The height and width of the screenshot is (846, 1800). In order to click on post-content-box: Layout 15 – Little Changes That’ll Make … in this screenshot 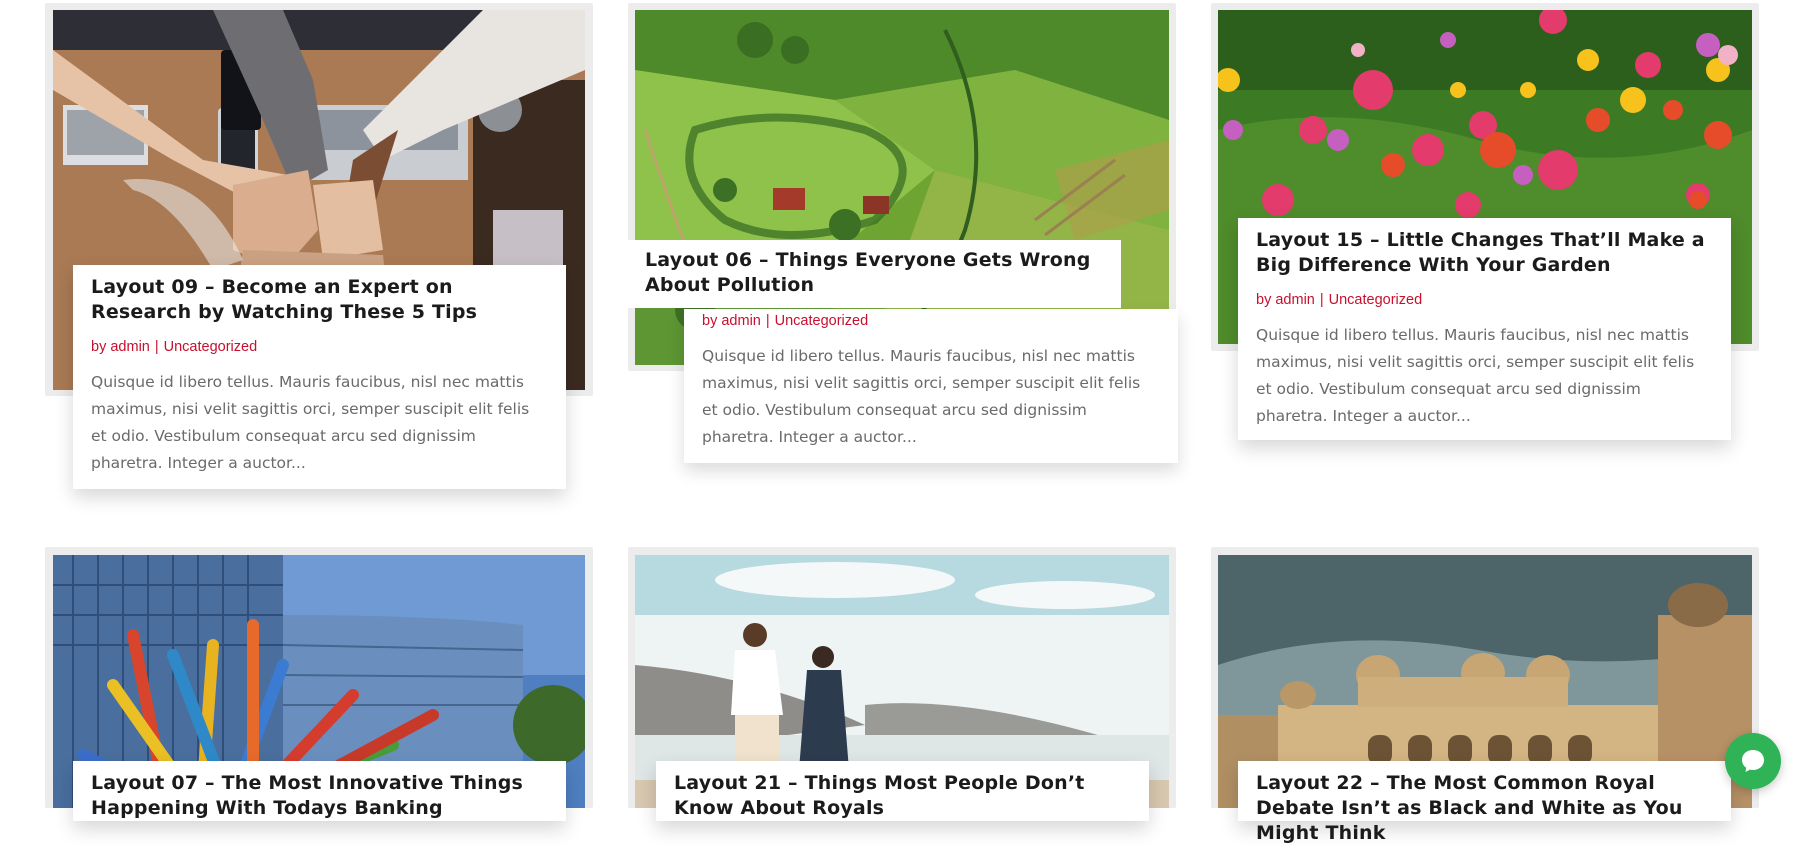, I will do `click(1484, 329)`.